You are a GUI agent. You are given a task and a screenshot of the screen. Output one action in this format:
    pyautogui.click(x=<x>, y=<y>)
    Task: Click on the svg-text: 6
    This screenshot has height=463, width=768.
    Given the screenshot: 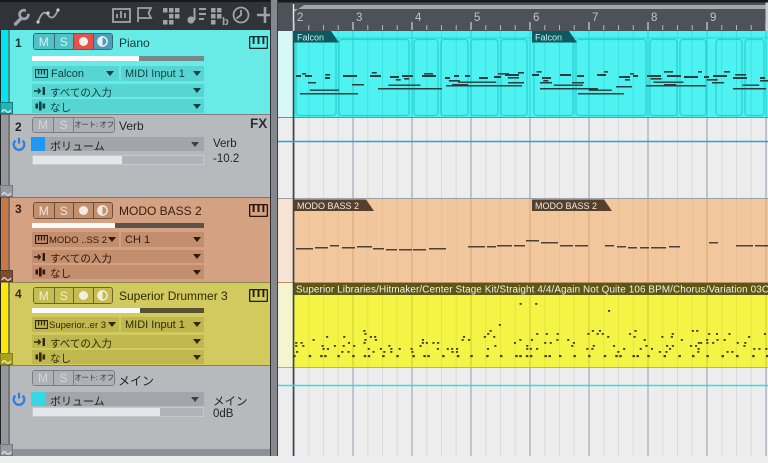 What is the action you would take?
    pyautogui.click(x=536, y=18)
    